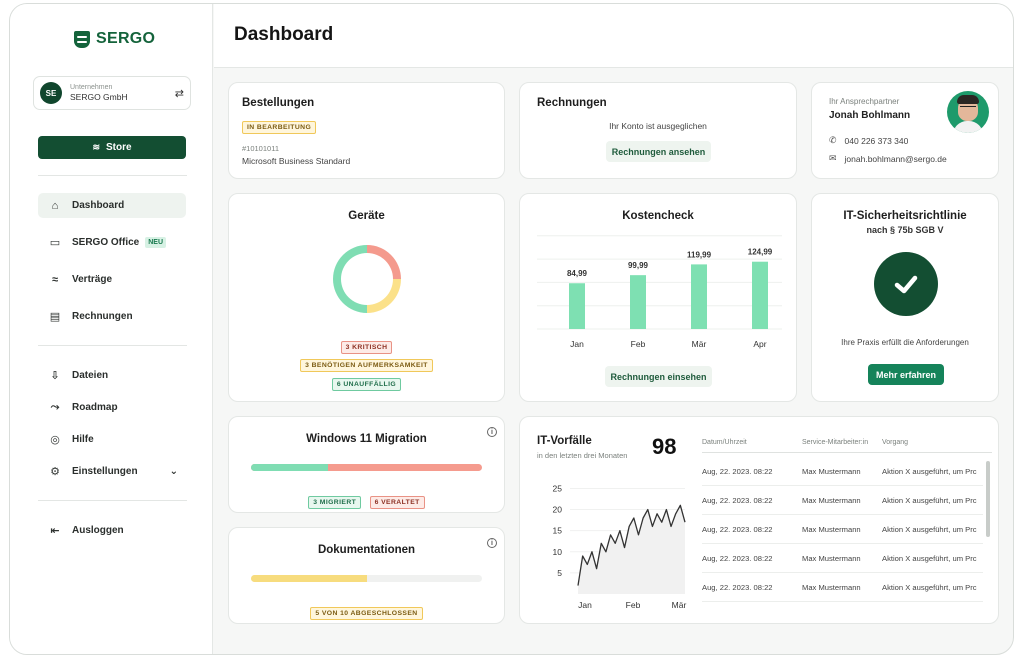 Image resolution: width=1024 pixels, height=664 pixels. I want to click on contact-label: Ihr Ansprechpartner, so click(864, 101).